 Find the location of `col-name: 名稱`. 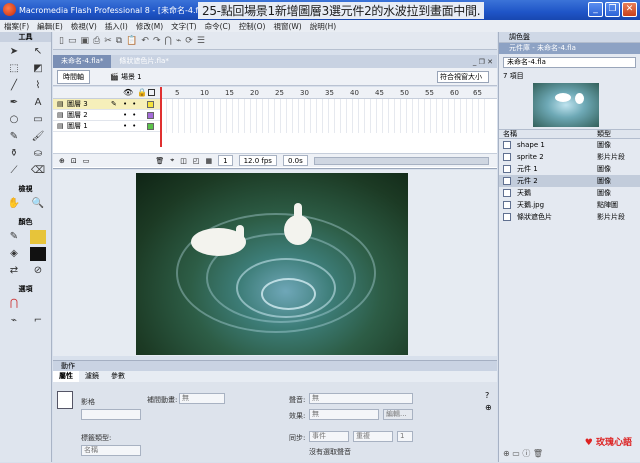

col-name: 名稱 is located at coordinates (510, 134).